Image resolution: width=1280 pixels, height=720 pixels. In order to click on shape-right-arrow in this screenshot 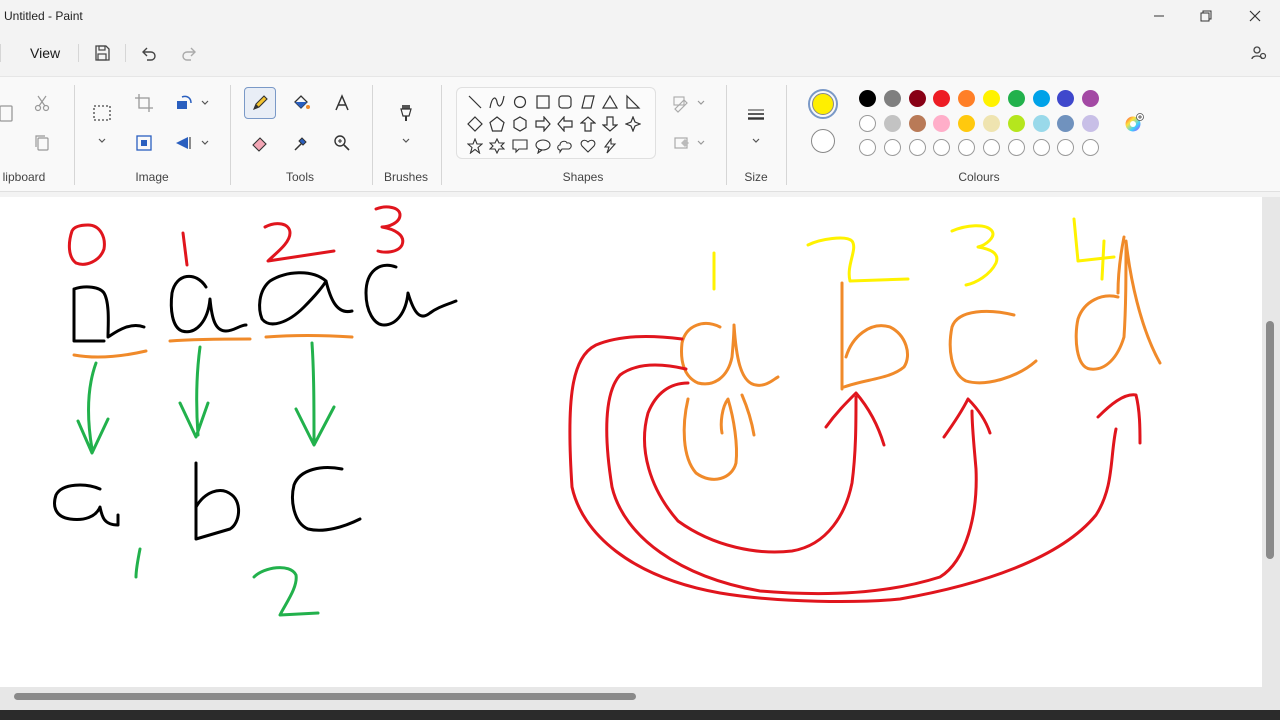, I will do `click(543, 124)`.